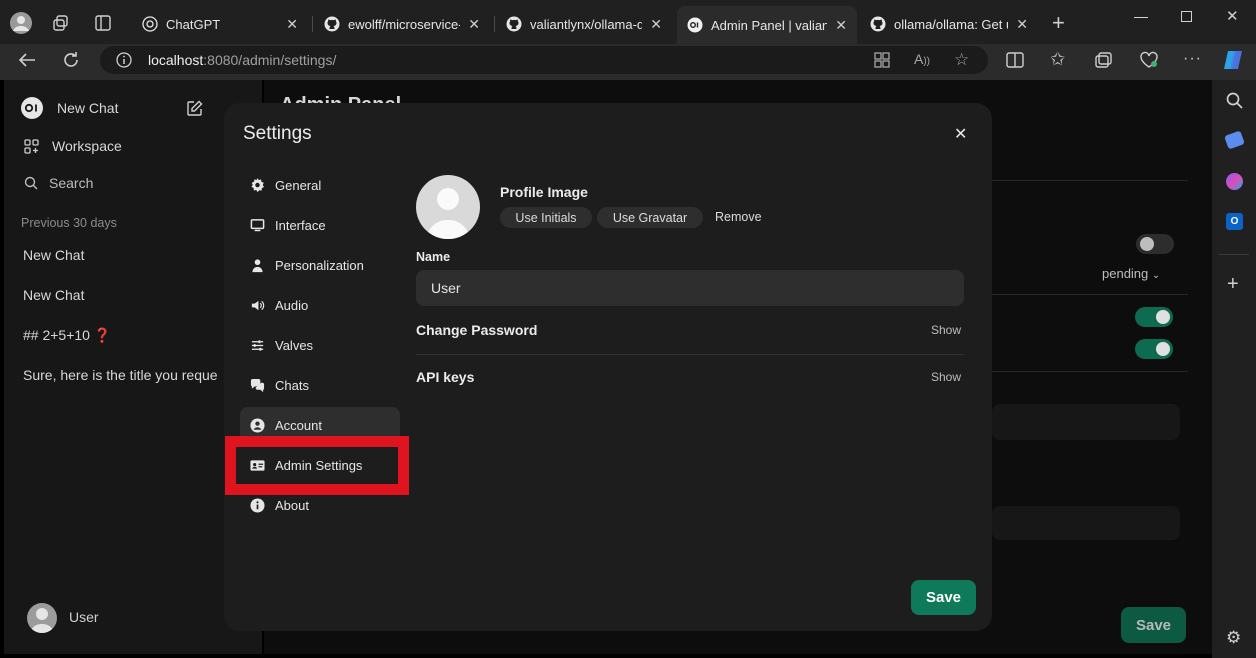 Image resolution: width=1256 pixels, height=658 pixels. I want to click on tab-title: ChatGPT, so click(193, 24).